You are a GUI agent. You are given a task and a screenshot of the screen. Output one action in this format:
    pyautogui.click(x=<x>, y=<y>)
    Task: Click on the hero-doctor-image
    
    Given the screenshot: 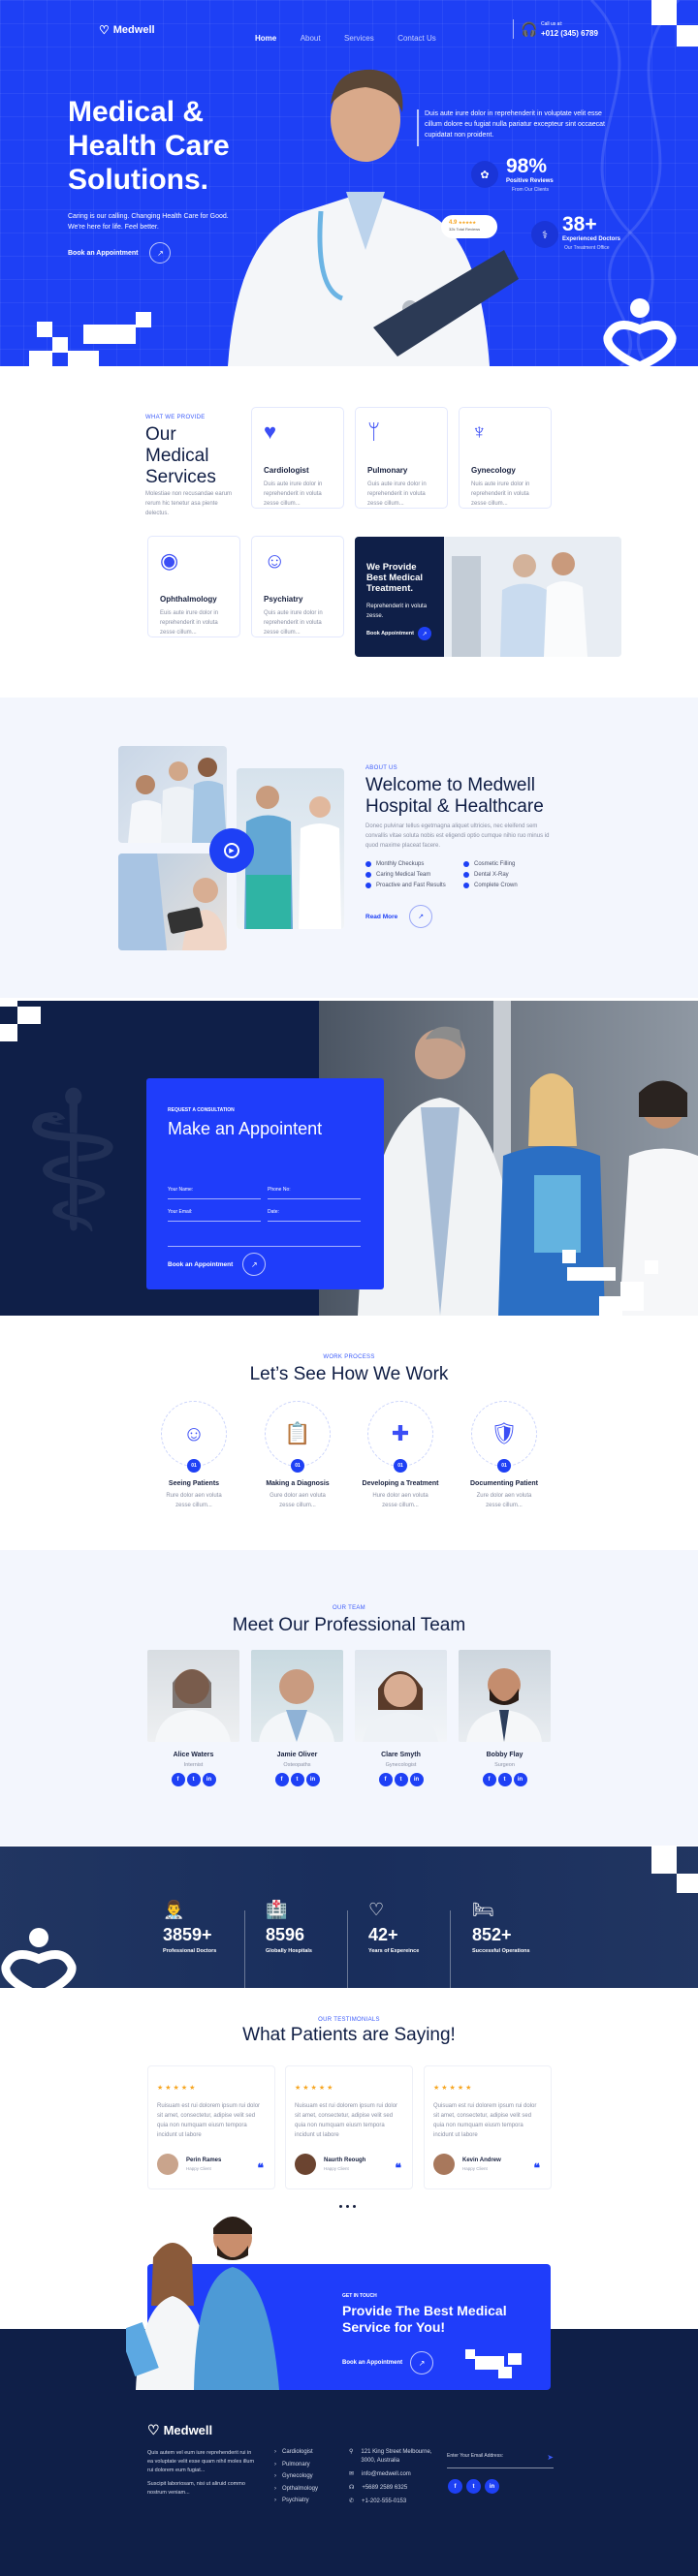 What is the action you would take?
    pyautogui.click(x=373, y=217)
    